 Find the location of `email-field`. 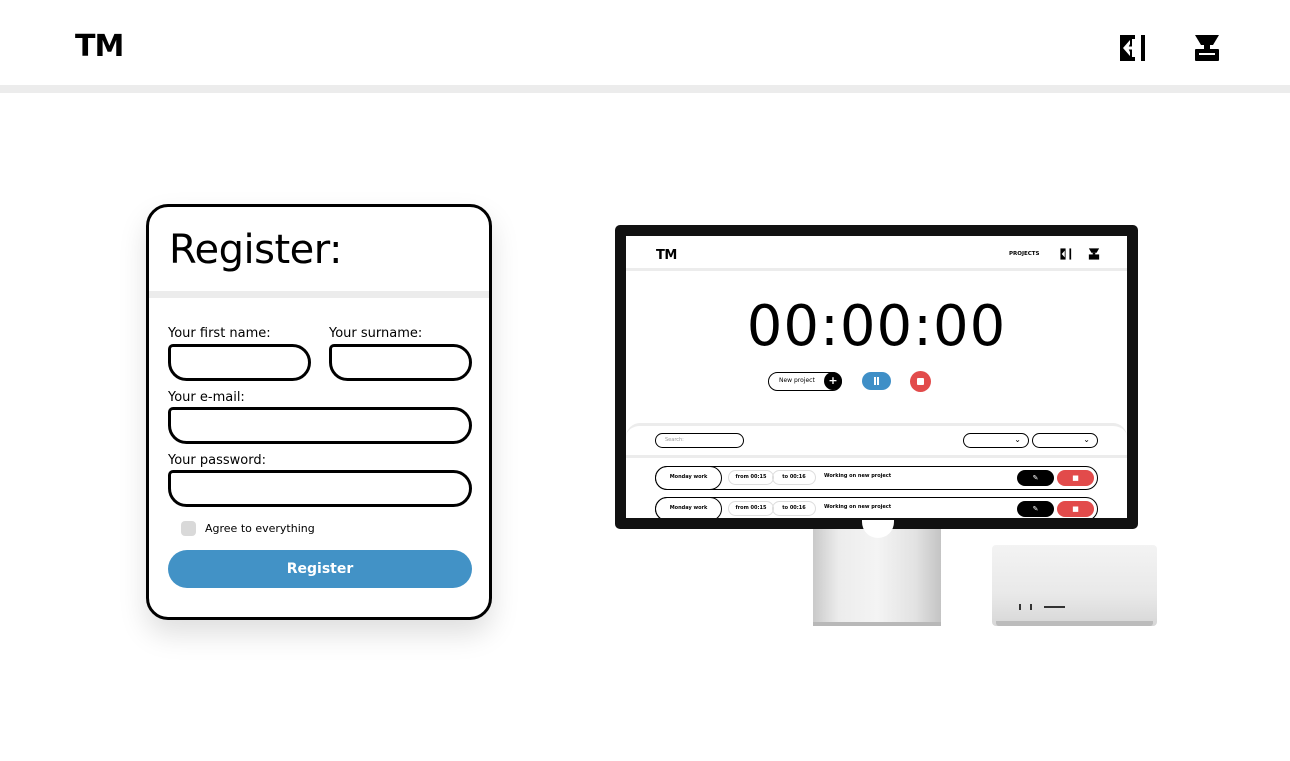

email-field is located at coordinates (320, 425).